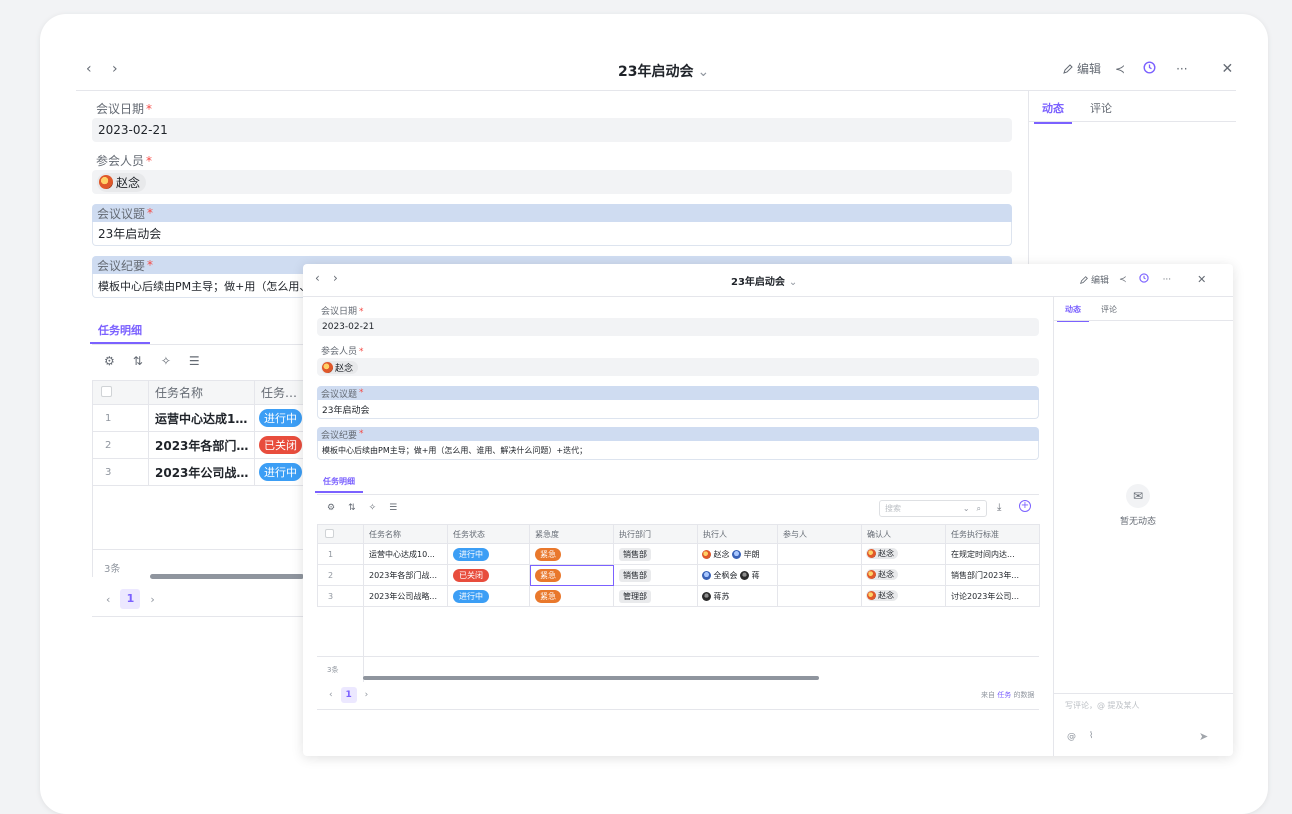  What do you see at coordinates (992, 534) in the screenshot?
I see `col-header-standard: 任务执行标准` at bounding box center [992, 534].